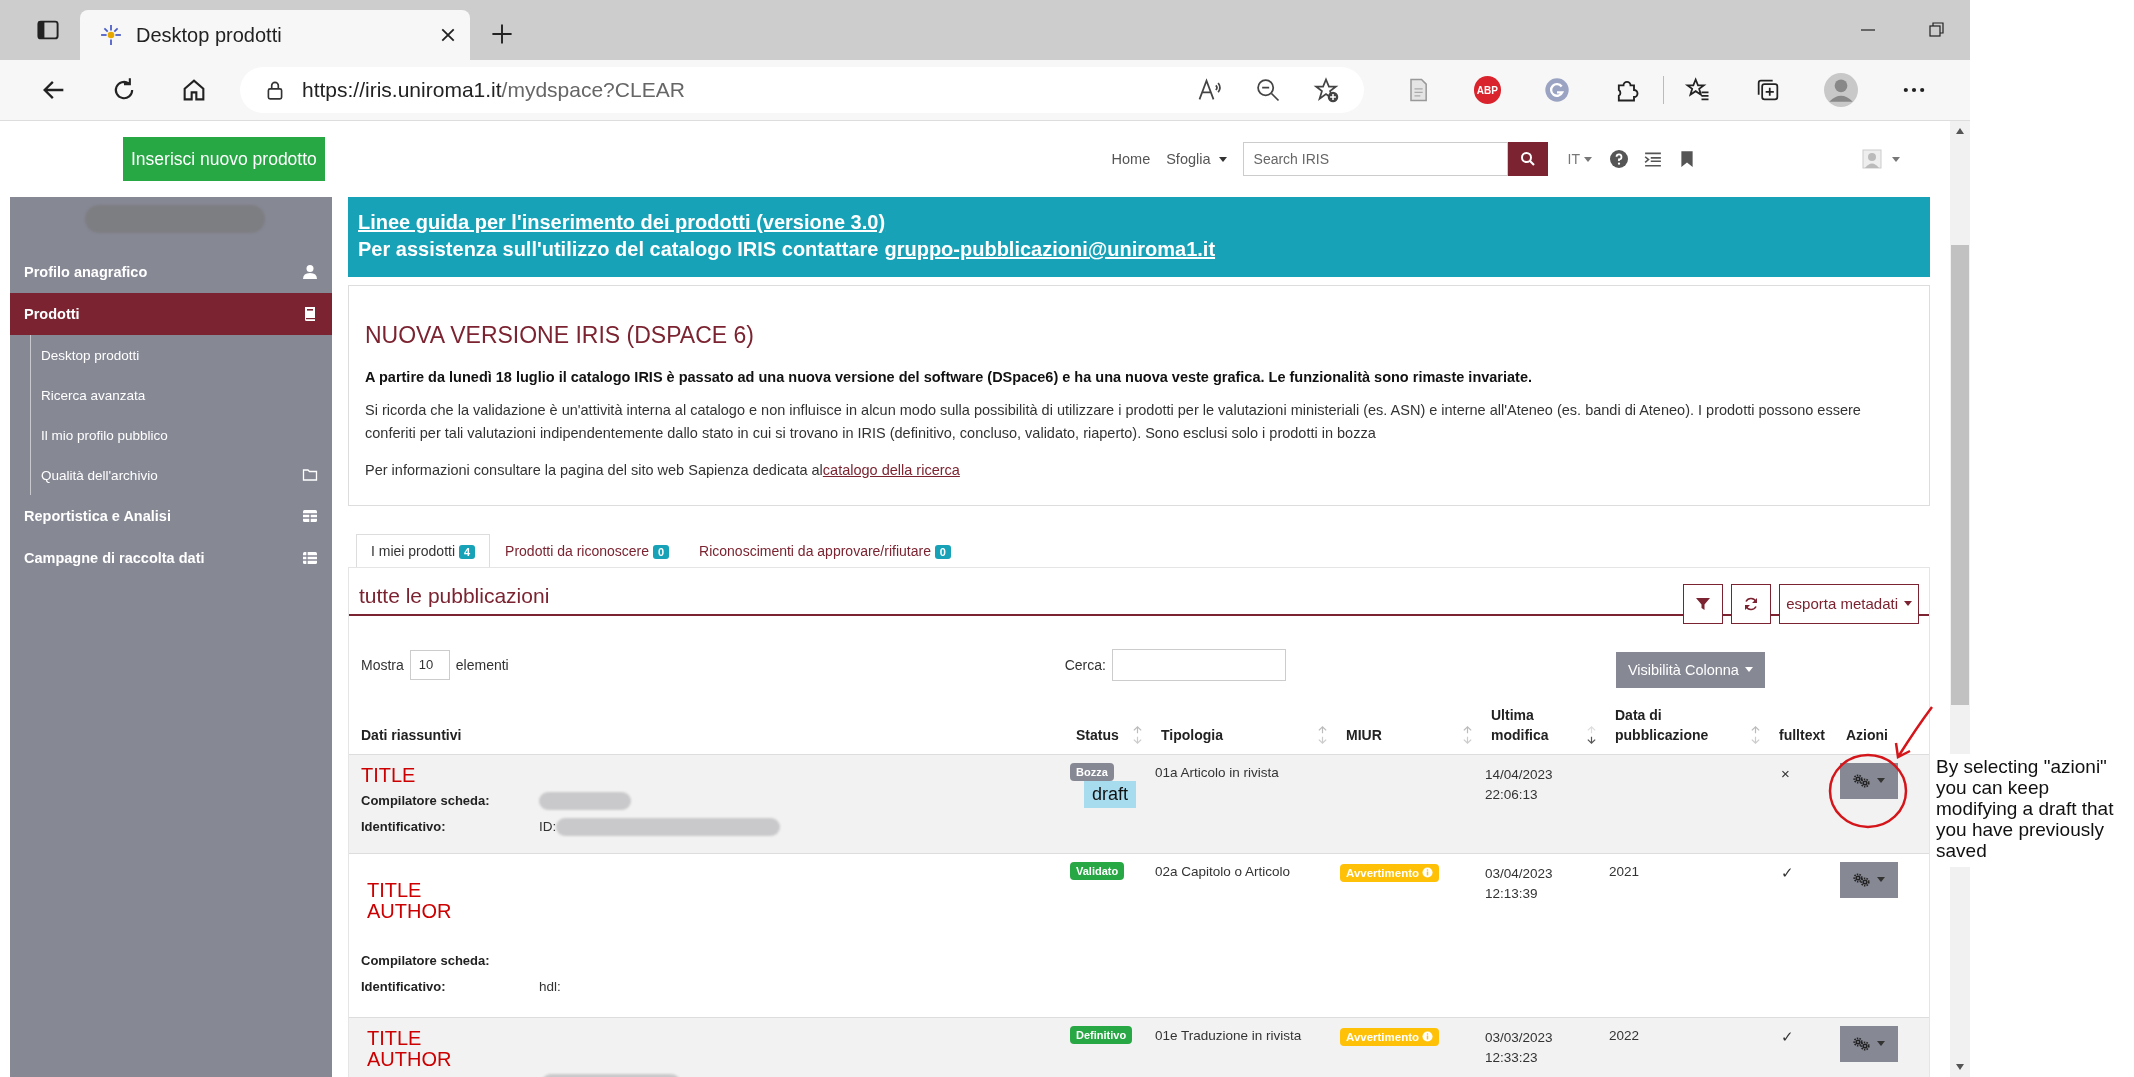 The image size is (2134, 1077). I want to click on sidebar-subitem: Ricerca avanzata, so click(186, 395).